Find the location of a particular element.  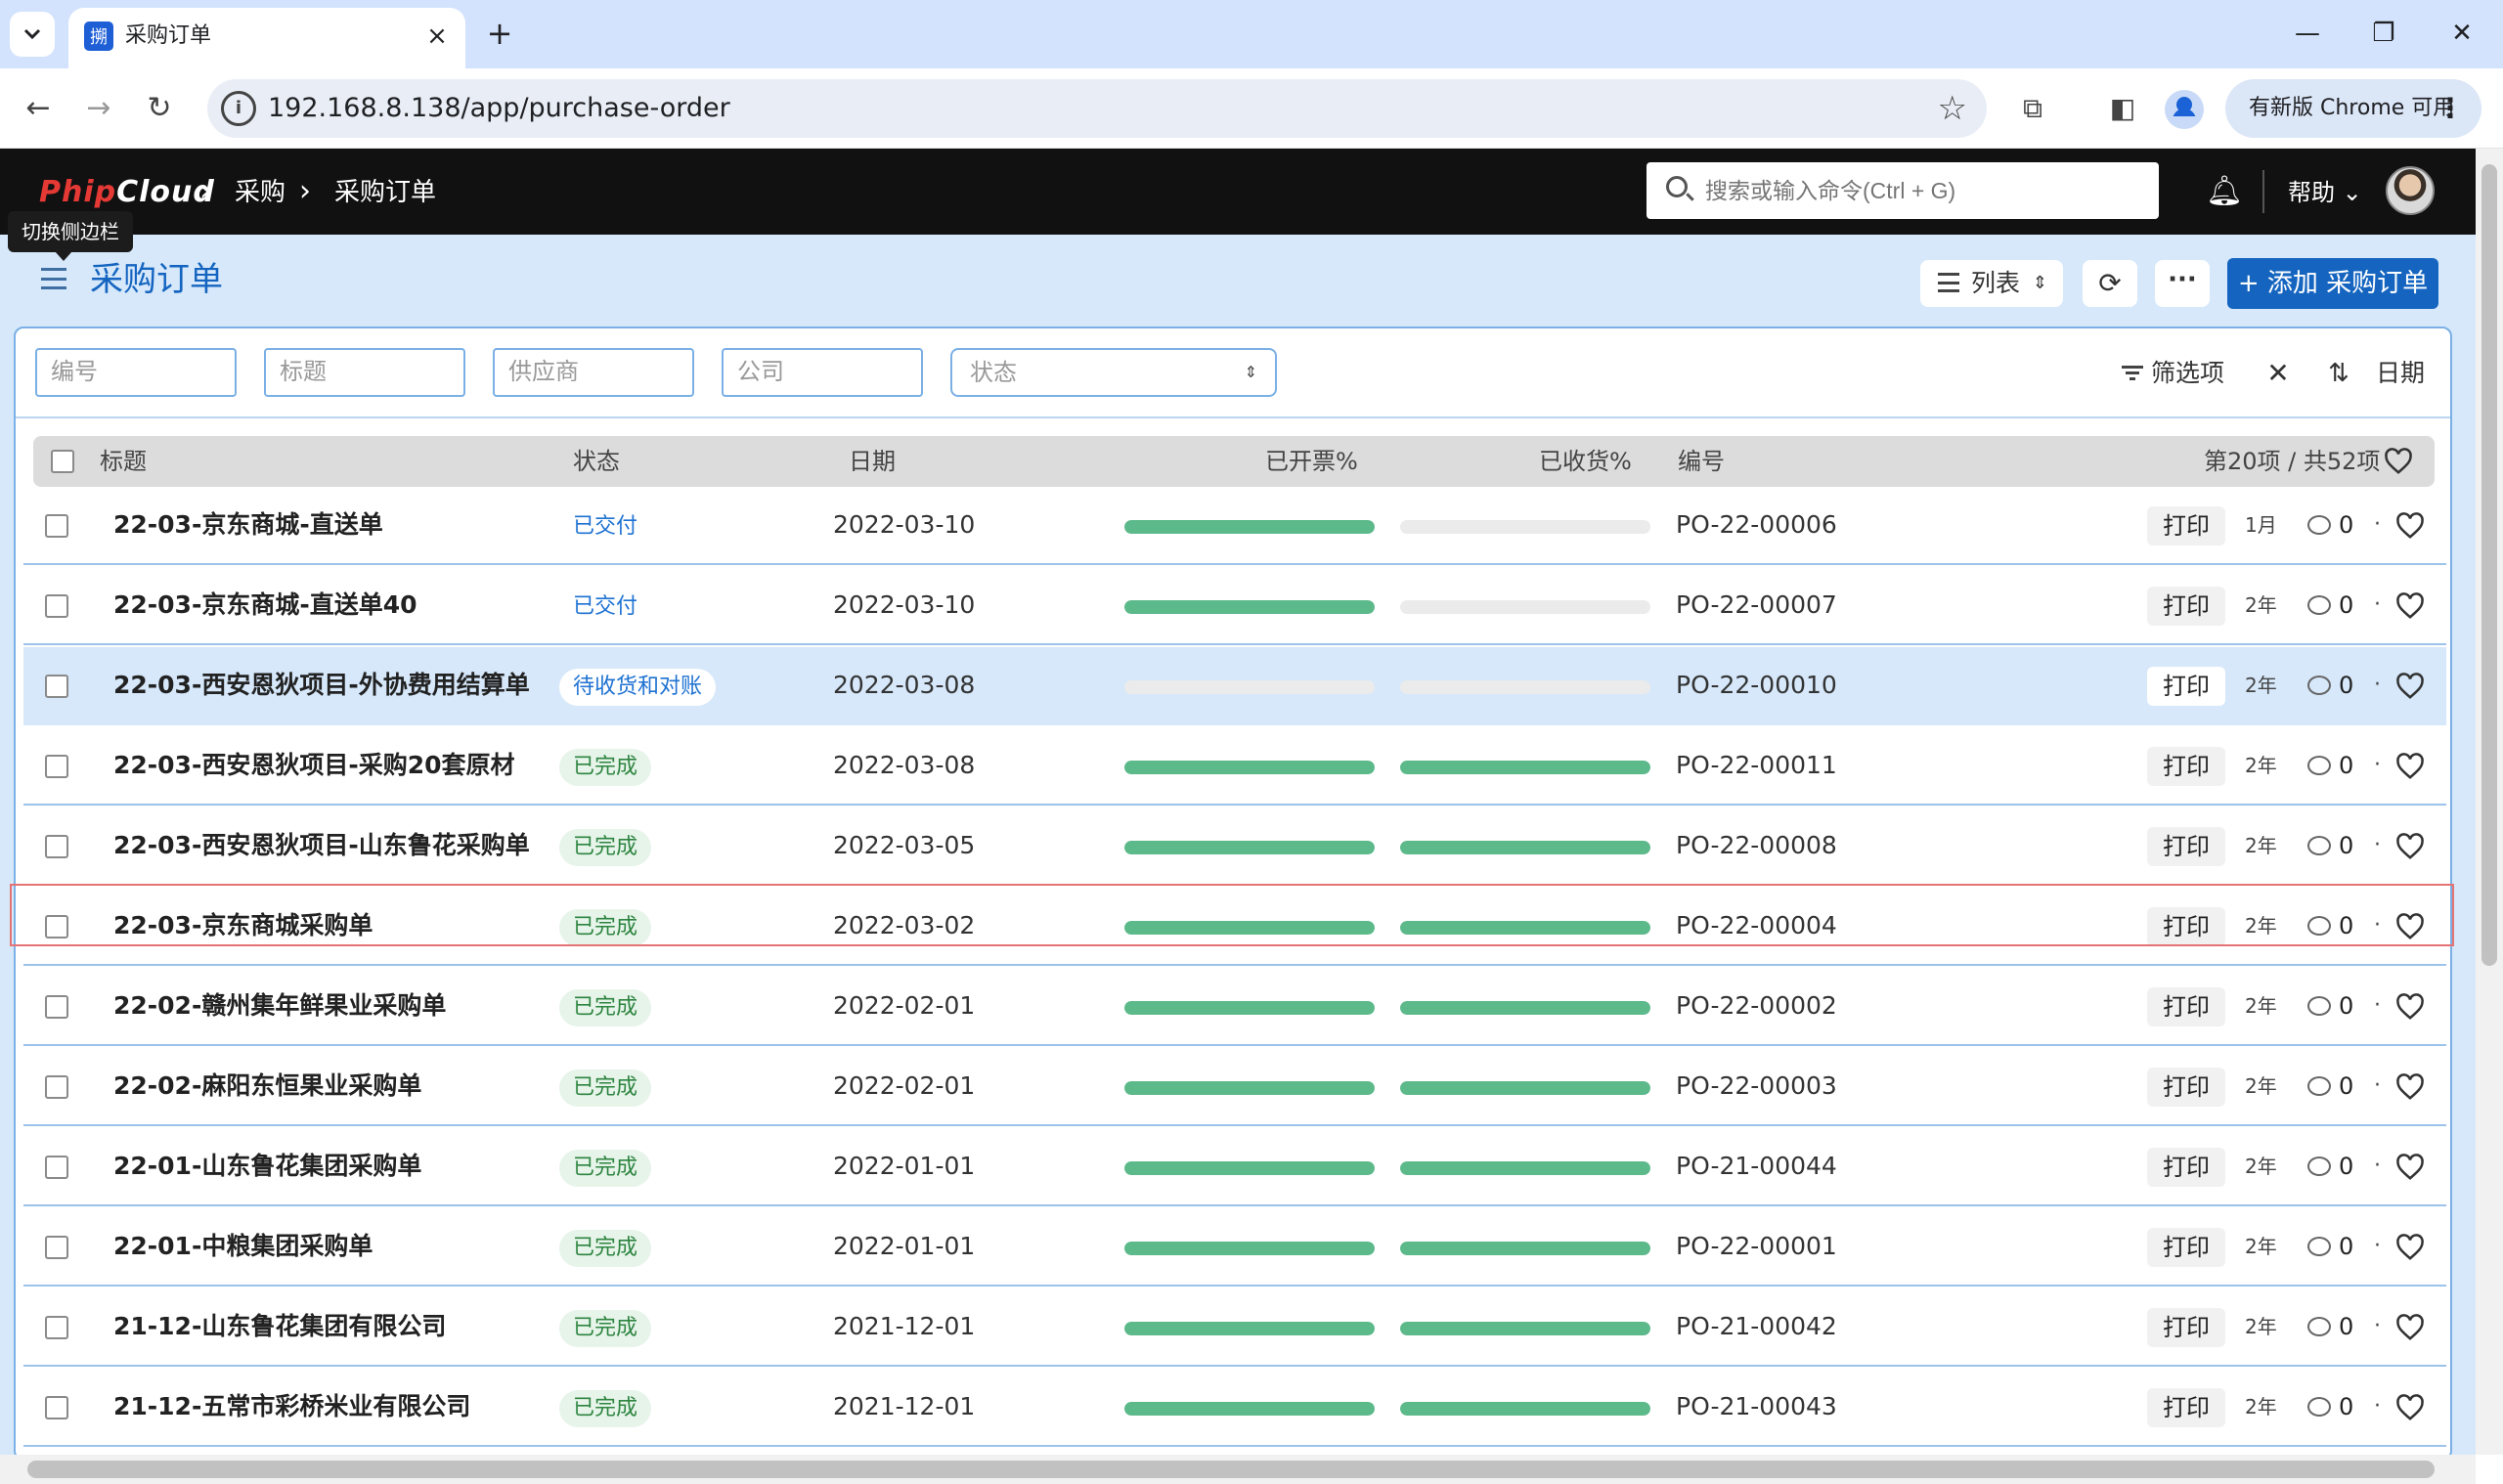

row-title: 21-12-五常市彩桥米业有限公司 is located at coordinates (291, 1407).